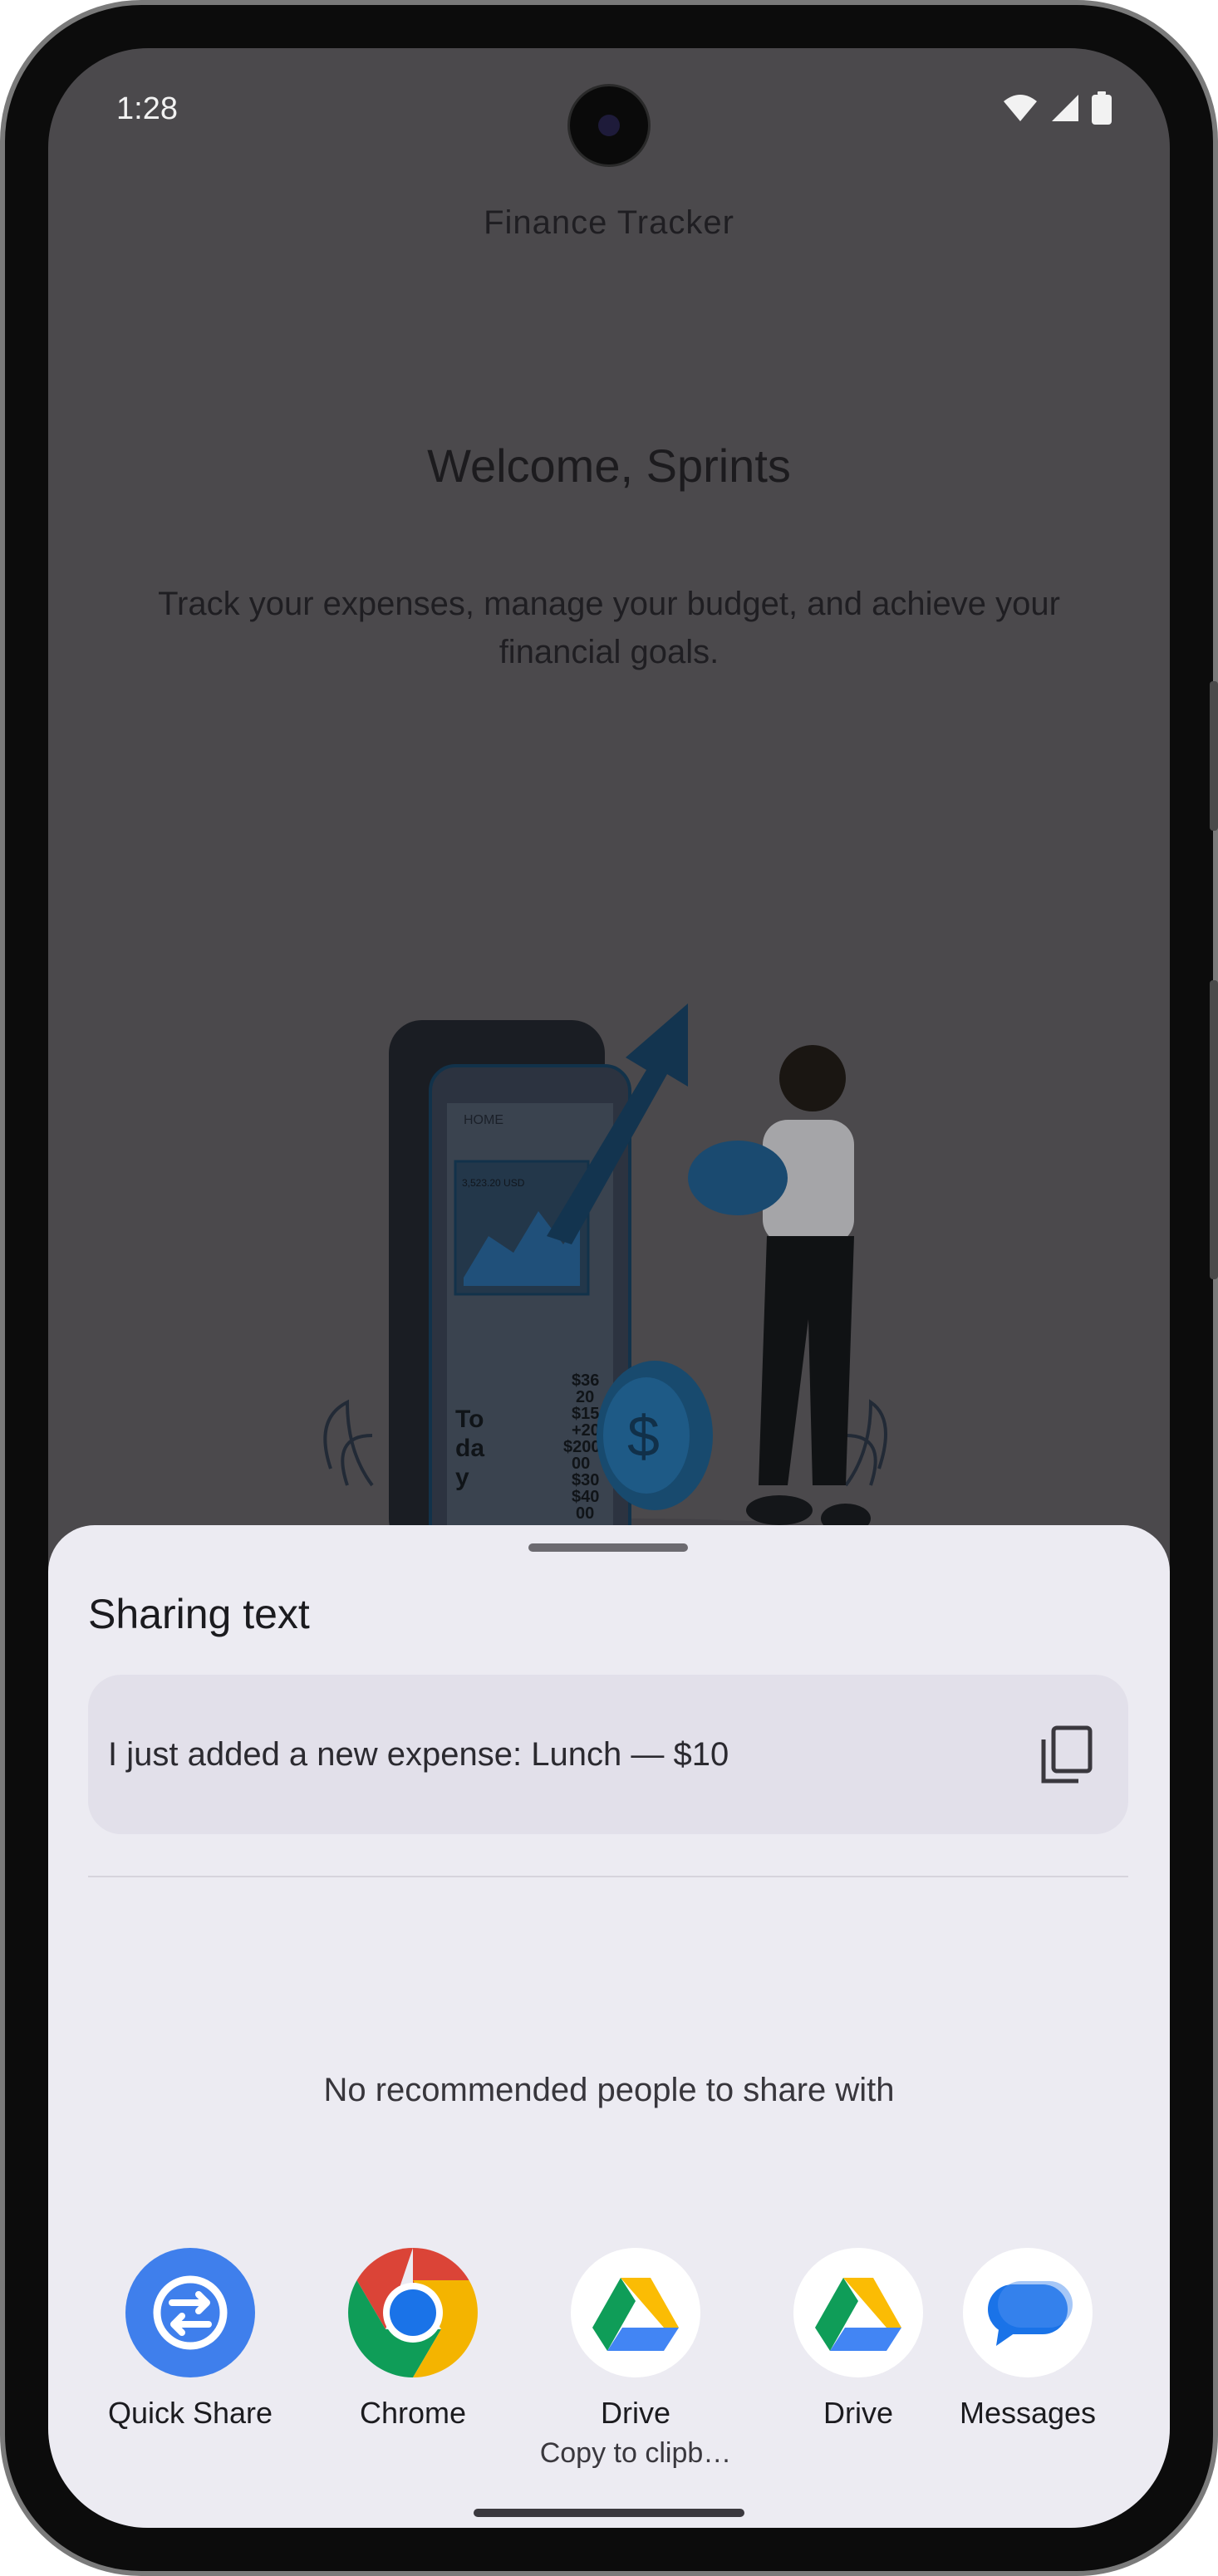 This screenshot has height=2576, width=1218. Describe the element at coordinates (609, 465) in the screenshot. I see `welcome-heading: Welcome, Sprints` at that location.